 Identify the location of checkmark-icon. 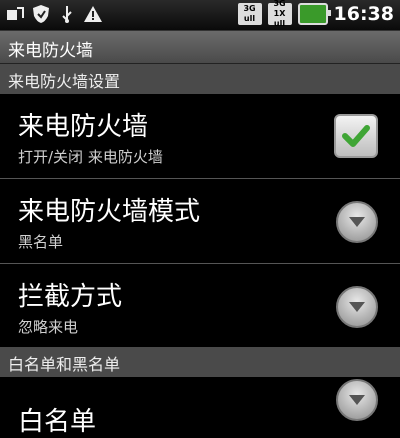
(356, 136).